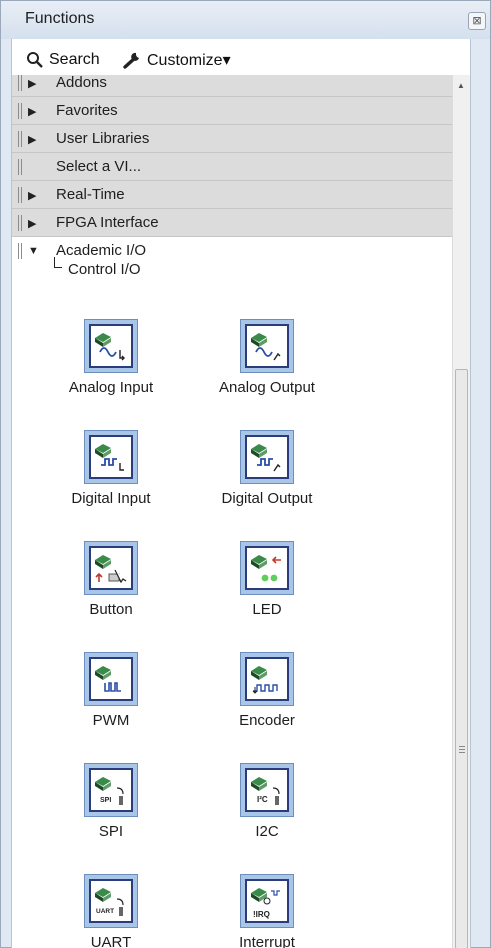  What do you see at coordinates (232, 139) in the screenshot?
I see `category-user-libraries: ▶ User Libraries` at bounding box center [232, 139].